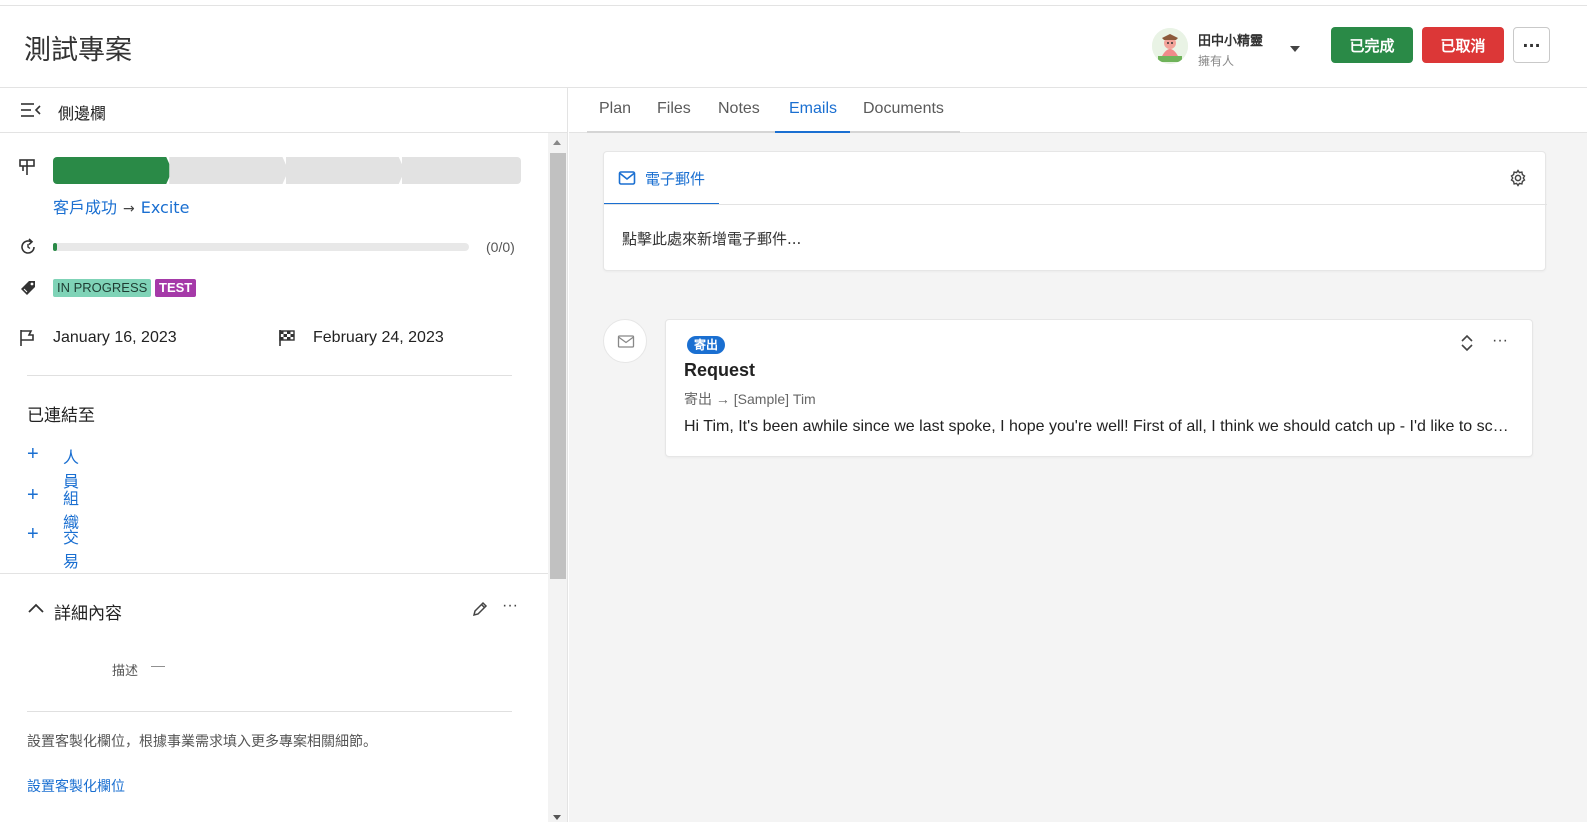 The width and height of the screenshot is (1587, 822). What do you see at coordinates (165, 207) in the screenshot?
I see `stage-name: Excite` at bounding box center [165, 207].